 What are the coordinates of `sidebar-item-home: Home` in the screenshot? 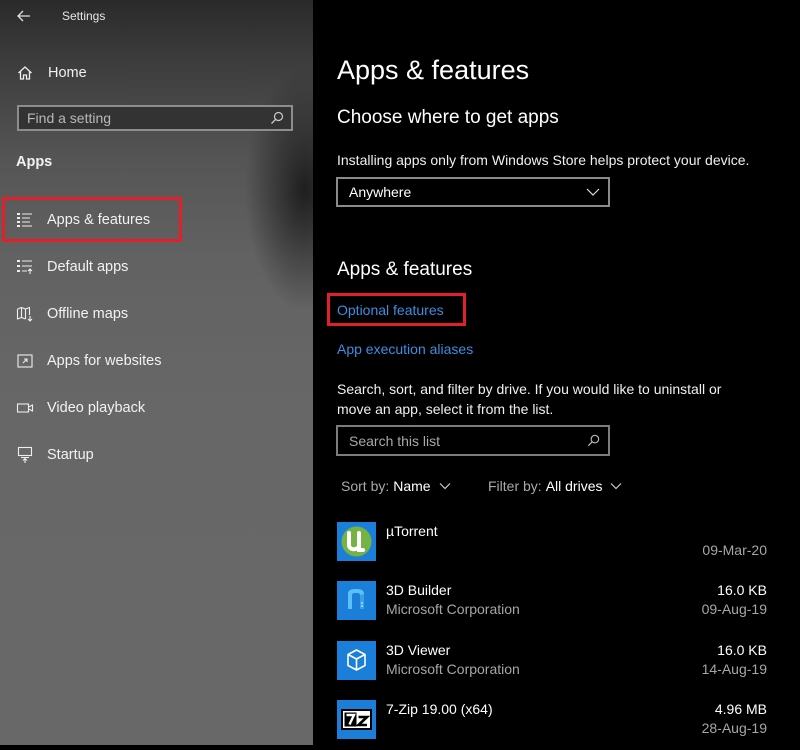 It's located at (51, 73).